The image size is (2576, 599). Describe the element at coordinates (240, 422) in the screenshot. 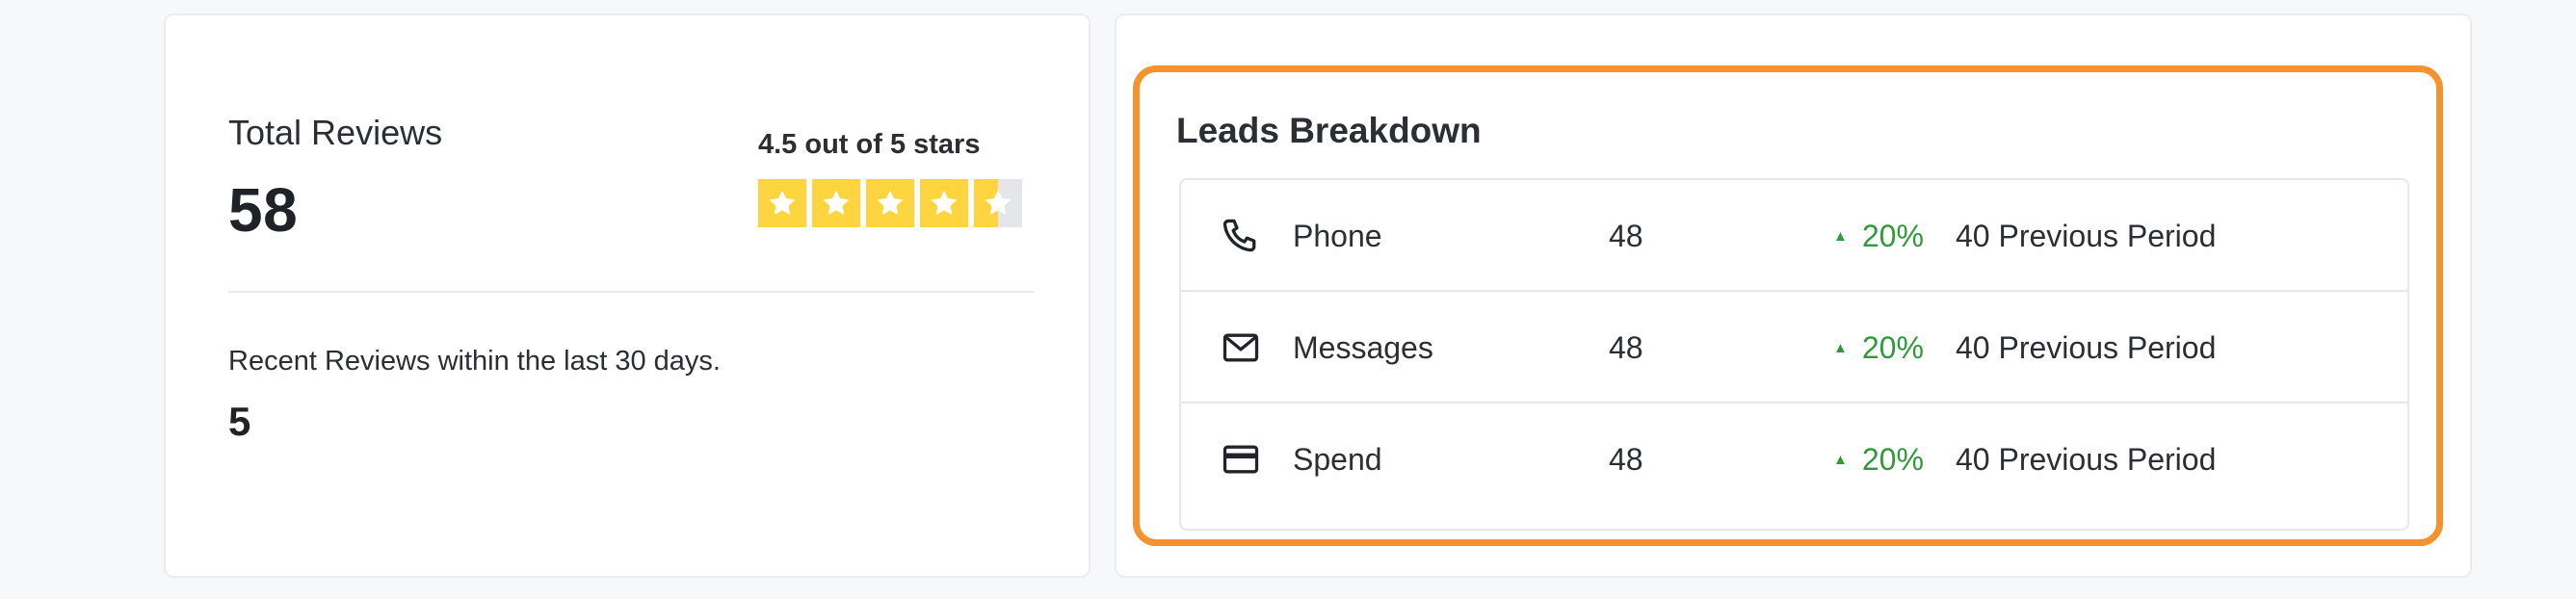

I see `recent-reviews-value: 5` at that location.